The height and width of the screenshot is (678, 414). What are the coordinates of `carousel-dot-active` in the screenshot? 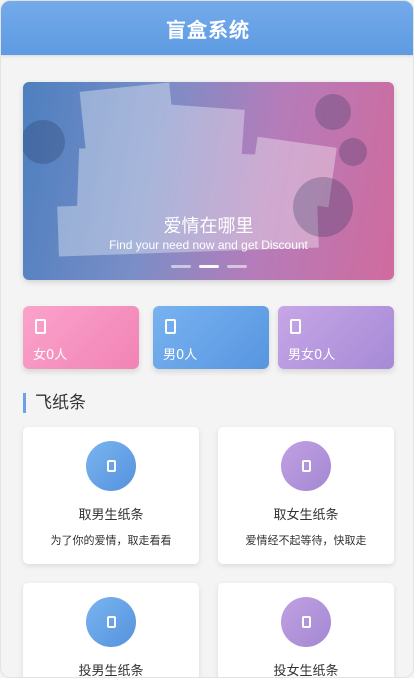 It's located at (208, 266).